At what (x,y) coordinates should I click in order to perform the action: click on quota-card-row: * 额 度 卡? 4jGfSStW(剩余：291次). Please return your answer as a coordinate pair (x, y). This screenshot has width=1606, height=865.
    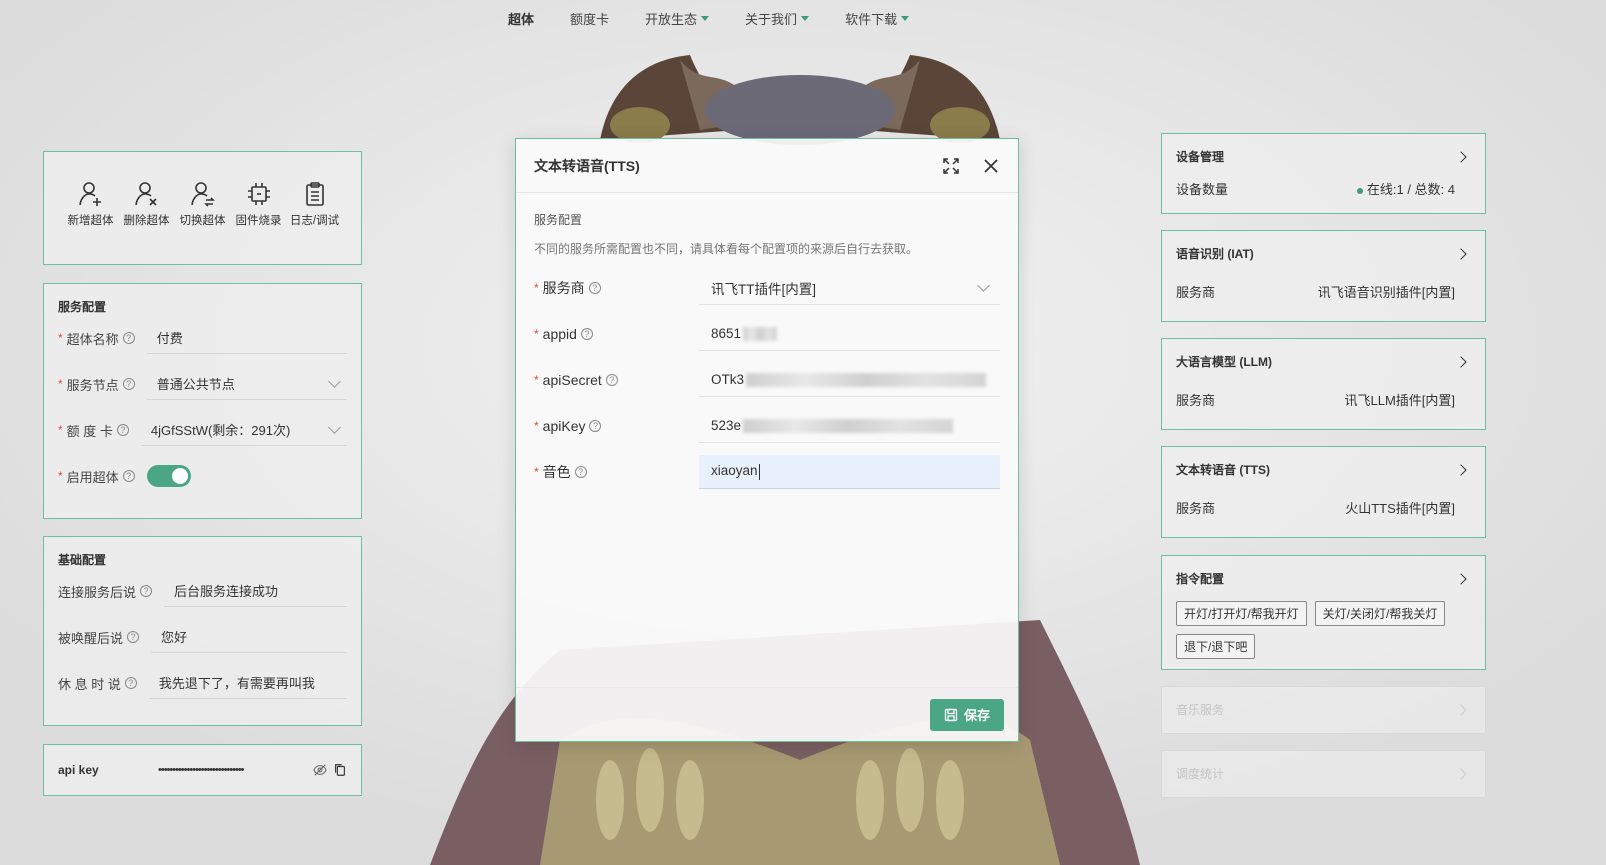
    Looking at the image, I should click on (202, 430).